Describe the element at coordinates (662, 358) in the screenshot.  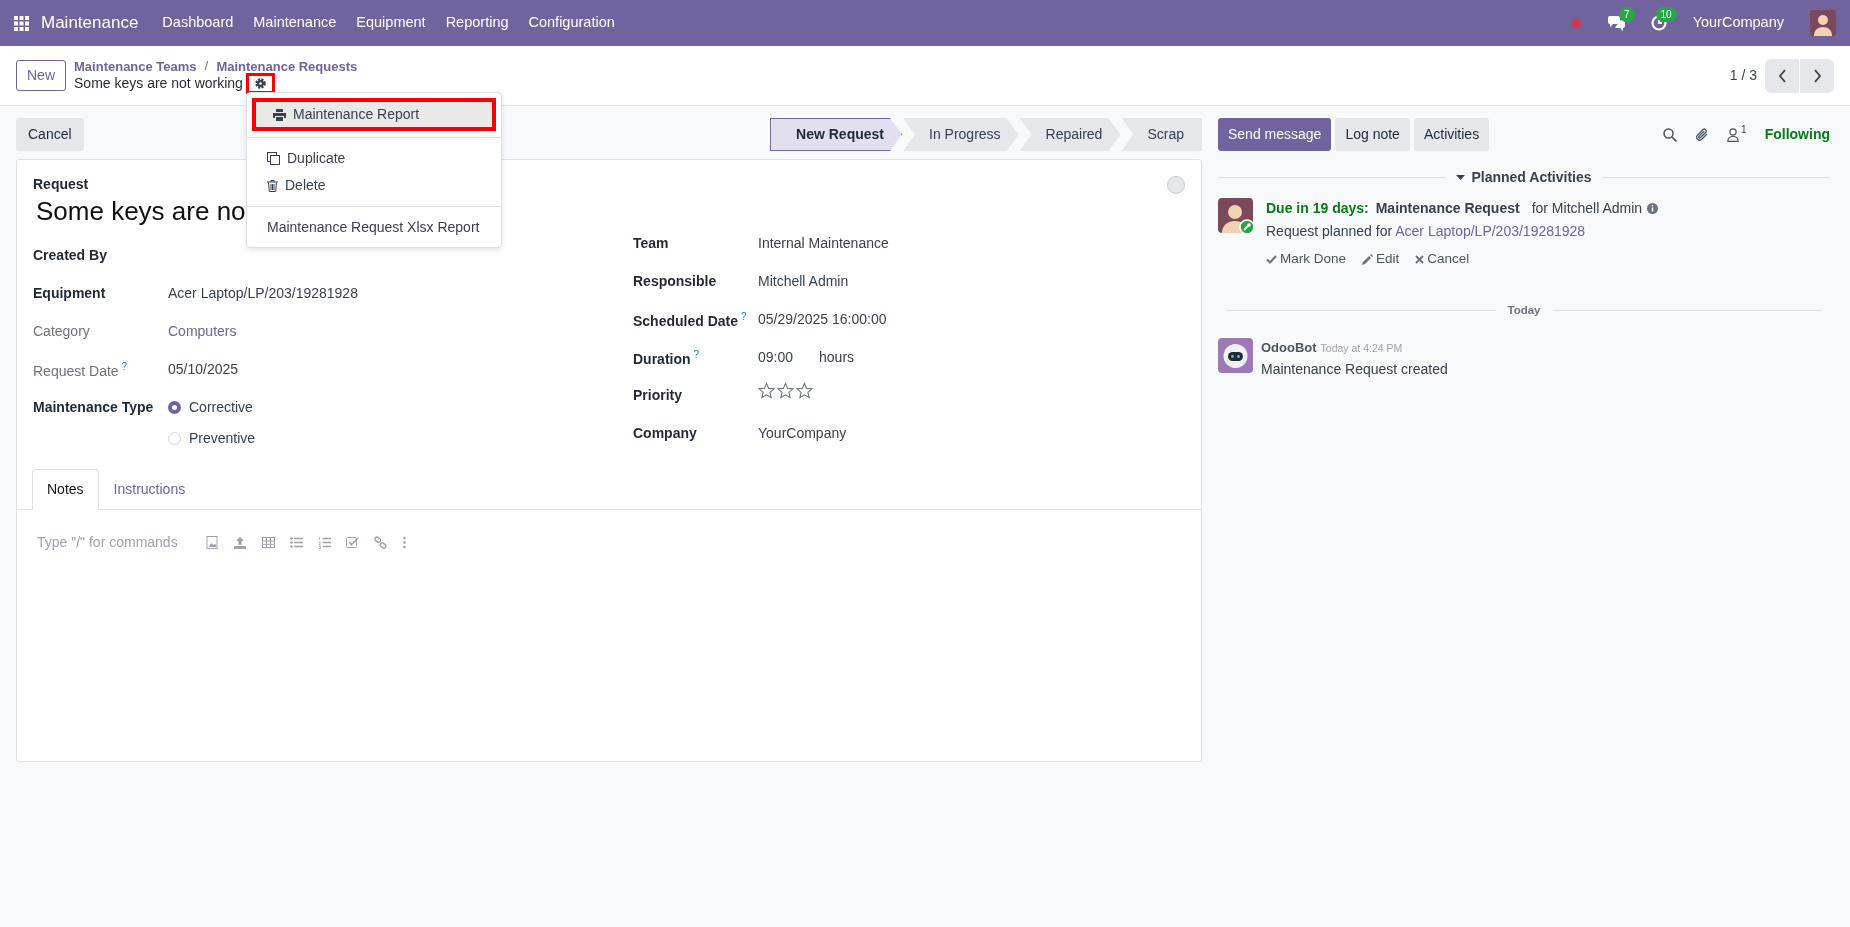
I see `field-label: Duration` at that location.